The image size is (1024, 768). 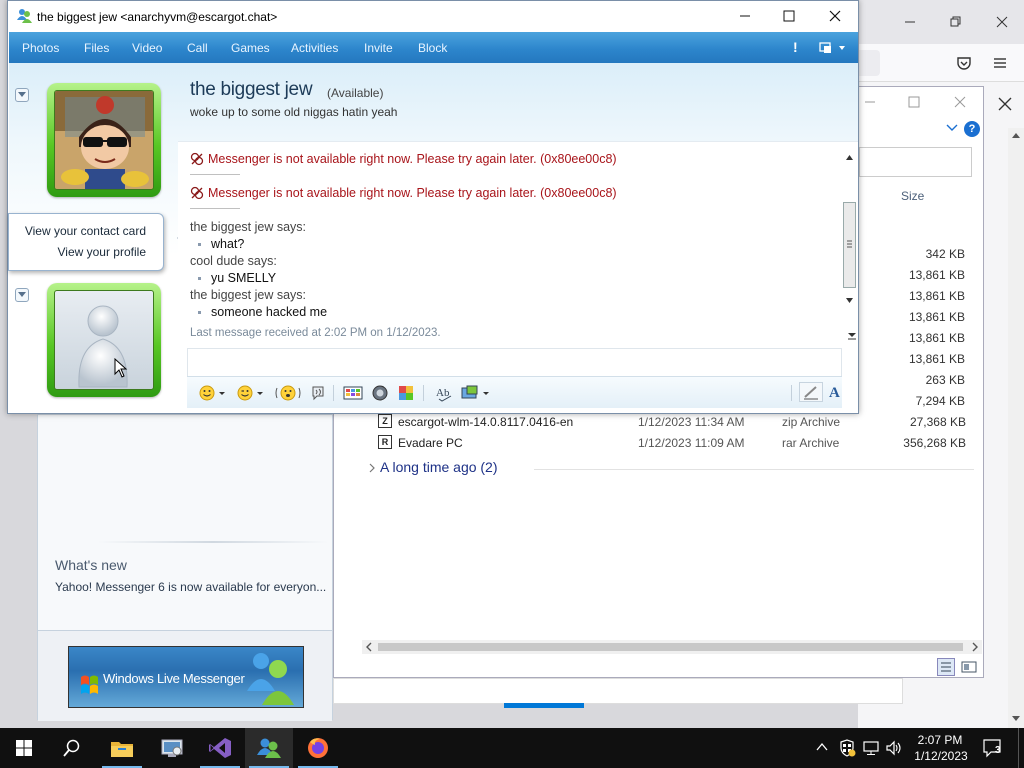 What do you see at coordinates (220, 748) in the screenshot?
I see `visual-studio-icon` at bounding box center [220, 748].